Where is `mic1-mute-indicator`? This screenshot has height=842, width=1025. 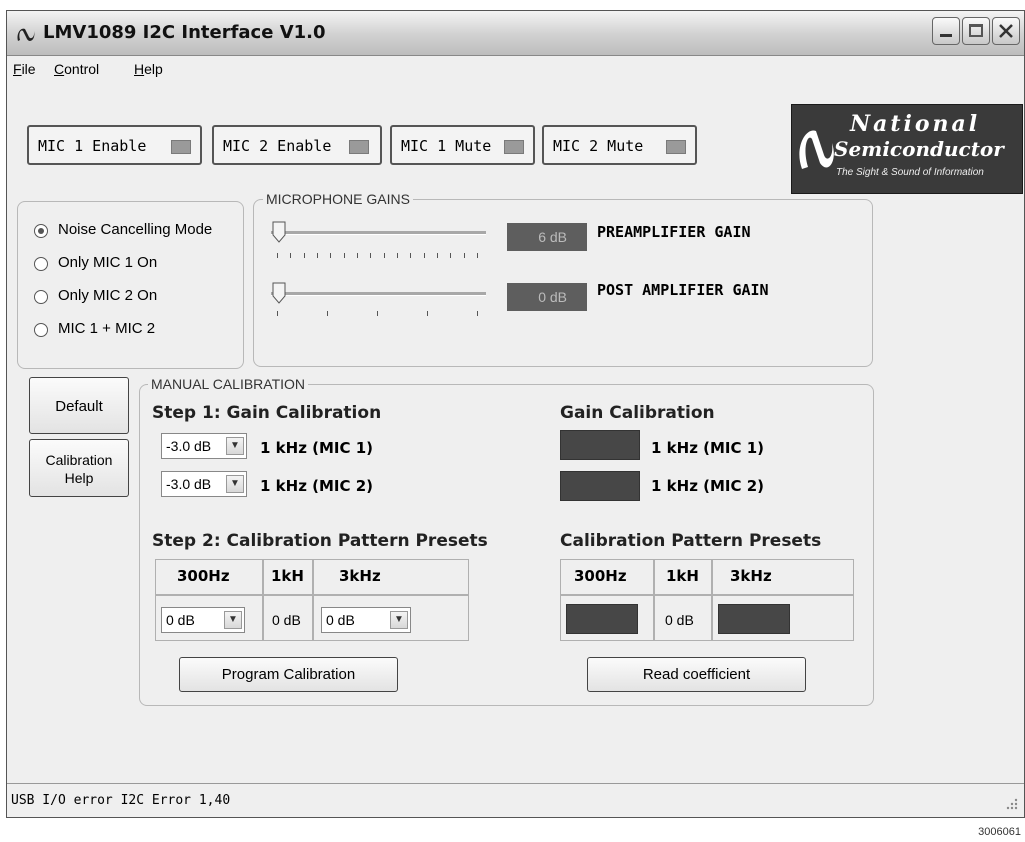 mic1-mute-indicator is located at coordinates (514, 147).